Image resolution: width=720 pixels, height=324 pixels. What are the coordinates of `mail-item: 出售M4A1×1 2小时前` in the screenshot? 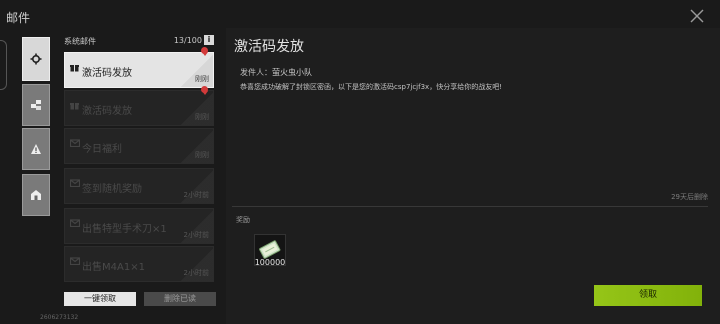 It's located at (139, 264).